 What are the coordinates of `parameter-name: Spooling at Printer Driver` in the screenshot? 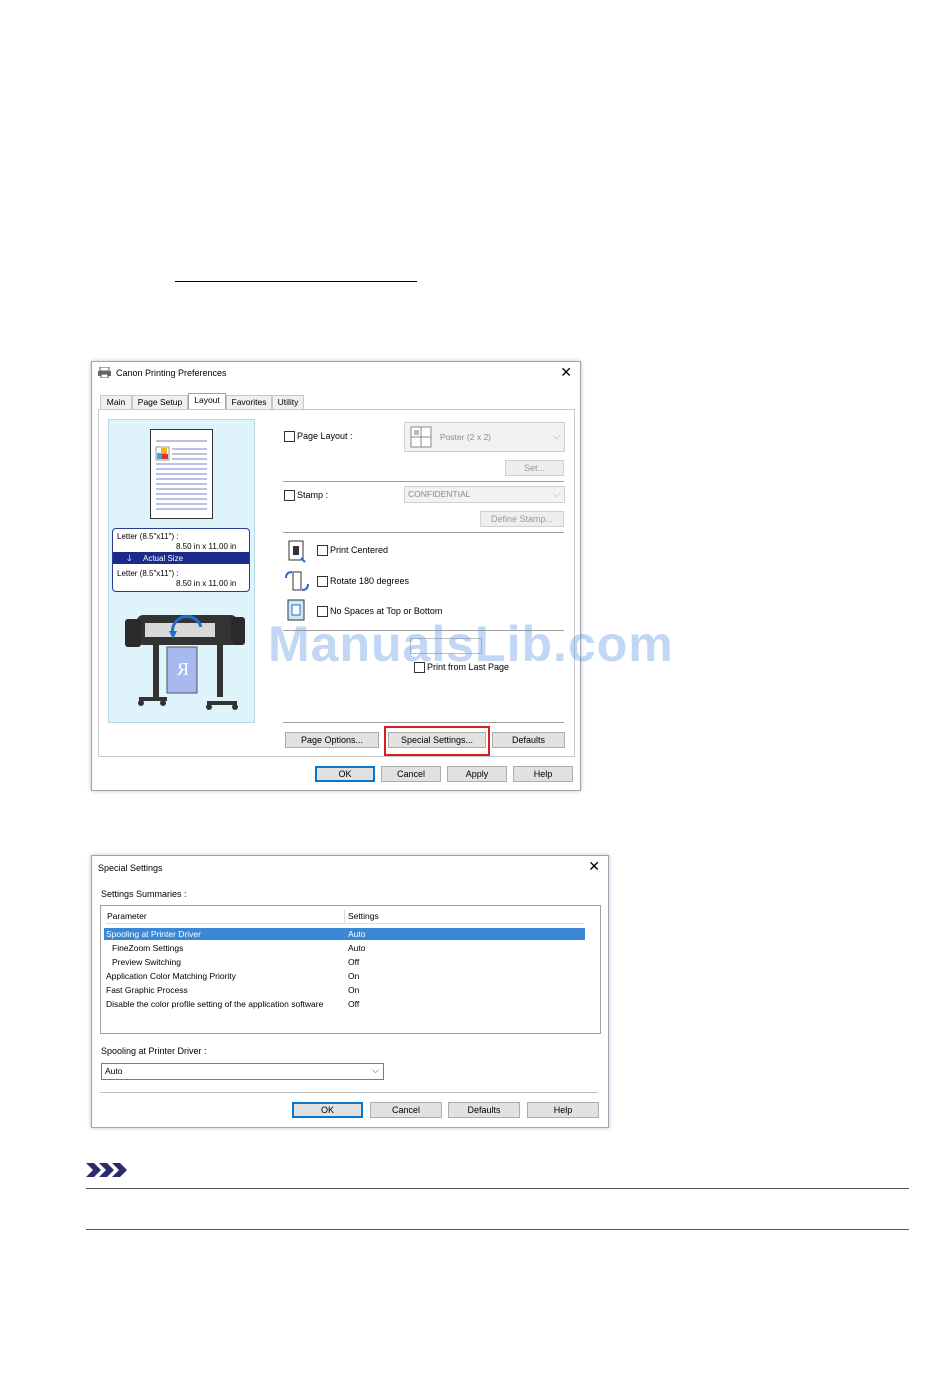 It's located at (153, 934).